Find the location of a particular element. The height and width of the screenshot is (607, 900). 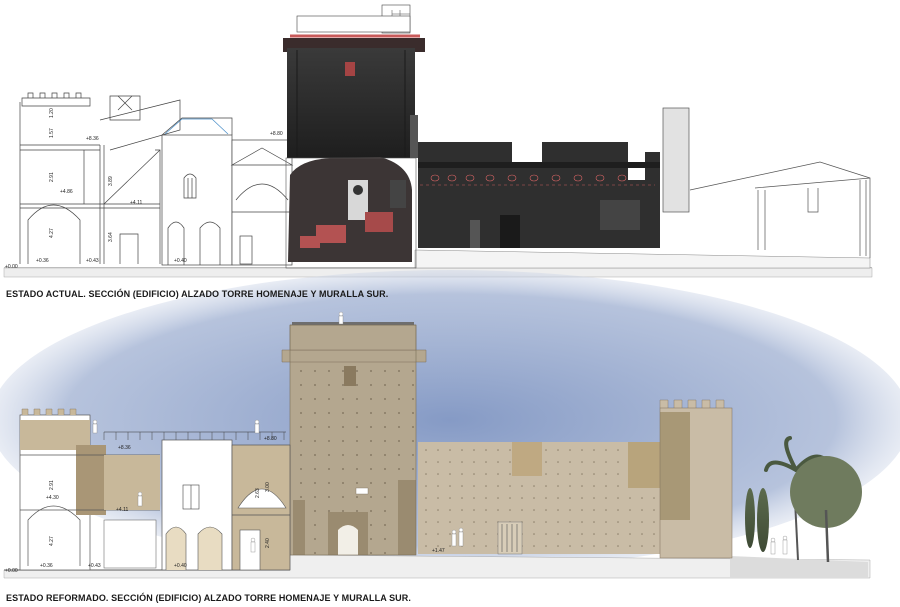

bottom-level-430: +4.30 is located at coordinates (52, 498).